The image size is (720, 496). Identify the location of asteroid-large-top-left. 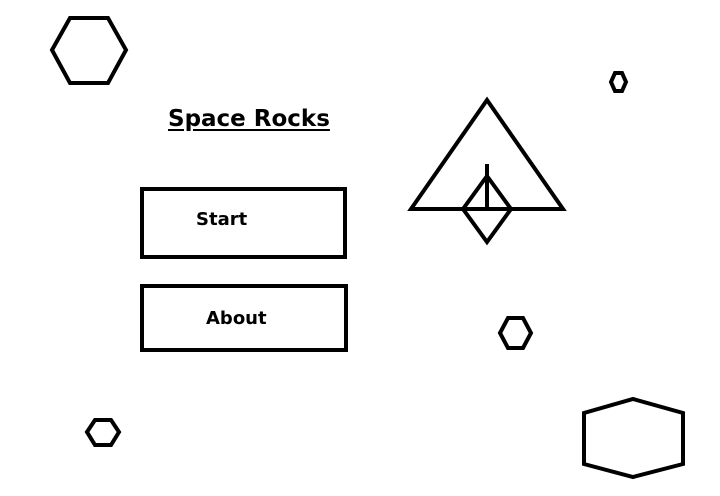
(89, 50).